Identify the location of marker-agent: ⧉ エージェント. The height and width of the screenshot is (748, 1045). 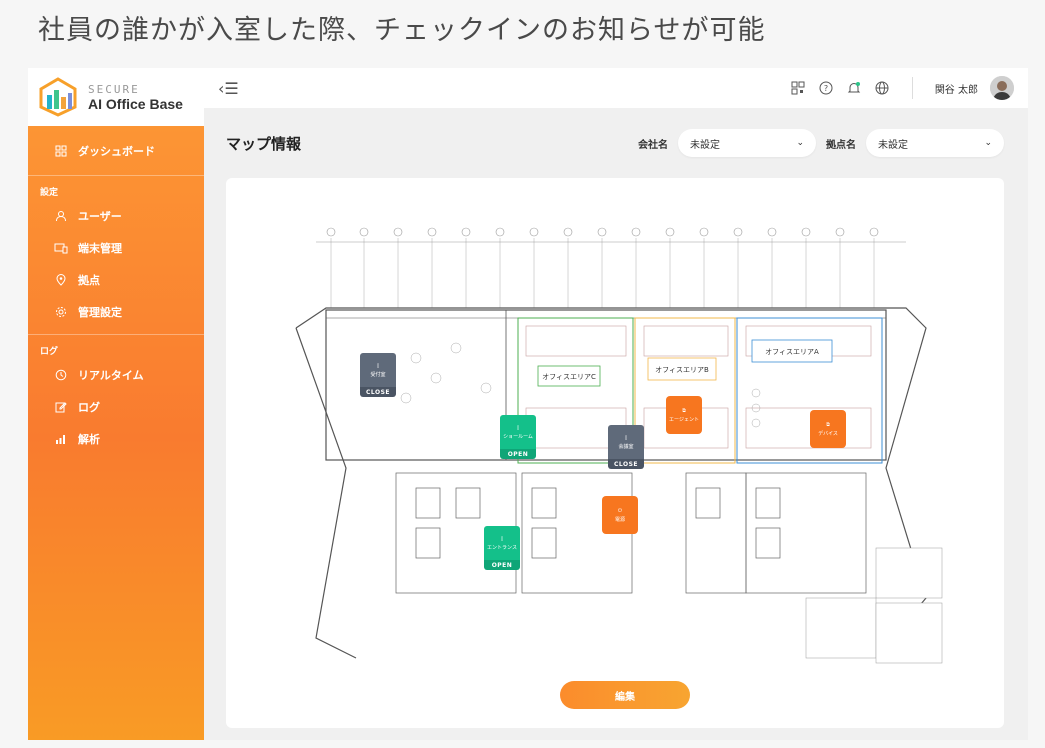
(684, 415).